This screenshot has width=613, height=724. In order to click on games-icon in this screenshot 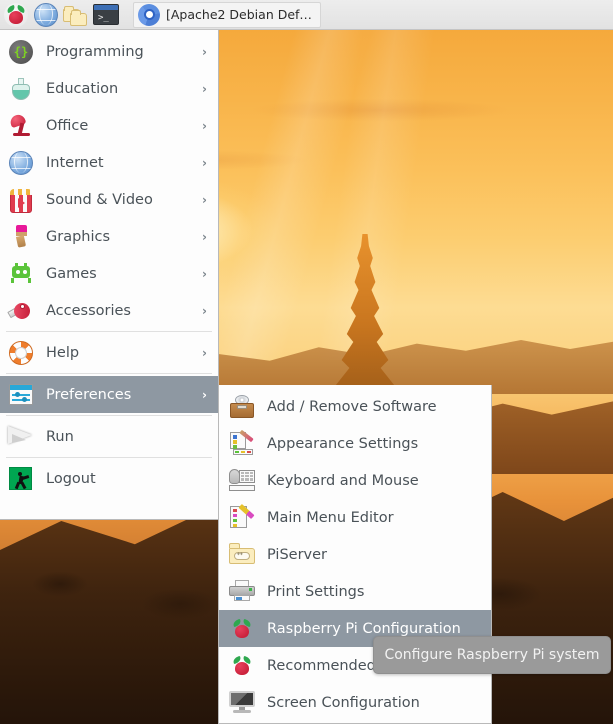, I will do `click(21, 274)`.